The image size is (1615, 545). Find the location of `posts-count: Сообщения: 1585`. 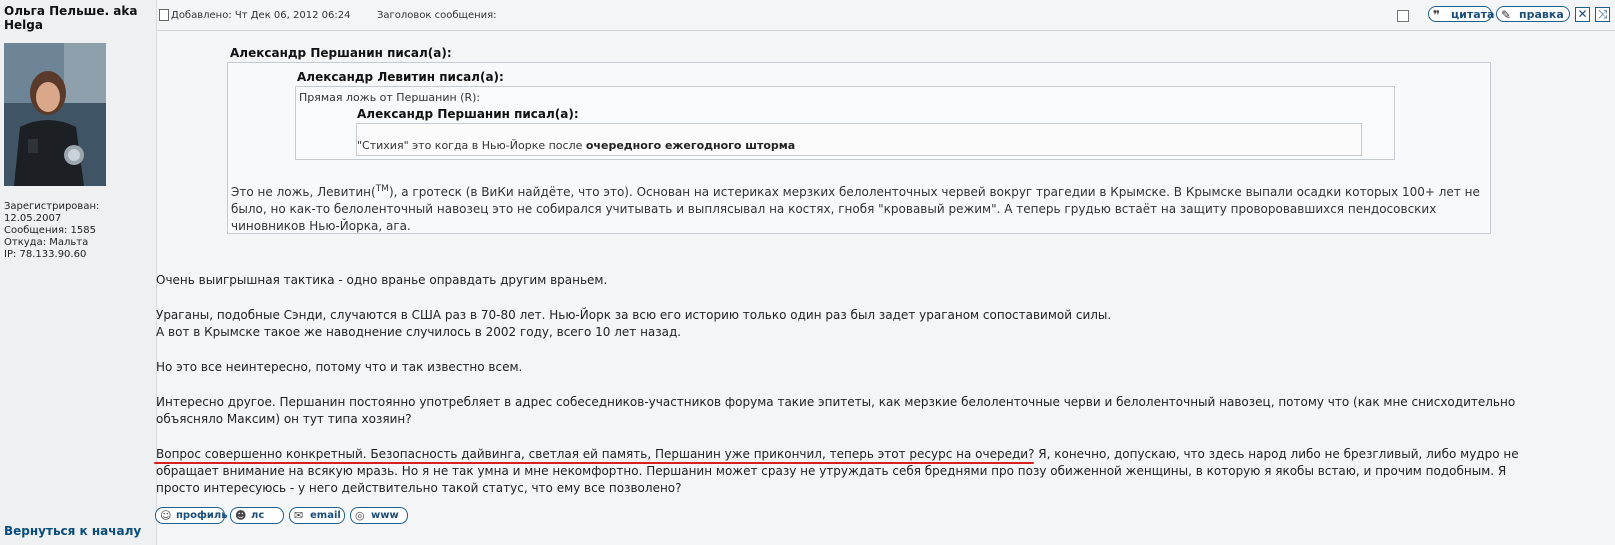

posts-count: Сообщения: 1585 is located at coordinates (50, 230).